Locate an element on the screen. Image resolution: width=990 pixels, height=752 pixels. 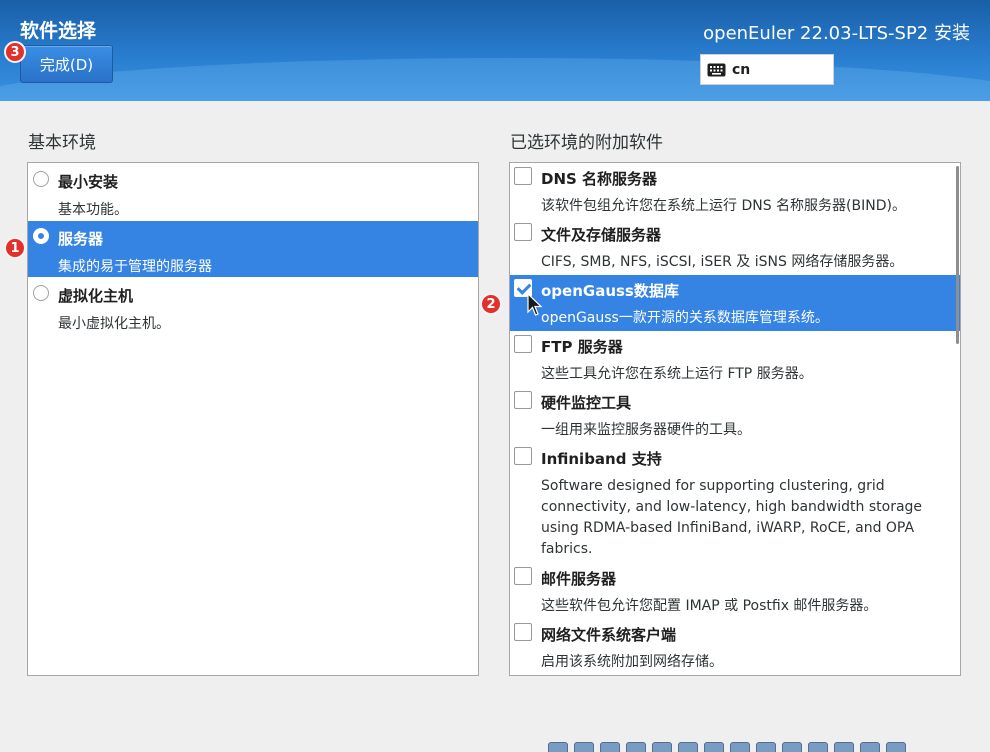
keyboard-layout-label: cn is located at coordinates (741, 69).